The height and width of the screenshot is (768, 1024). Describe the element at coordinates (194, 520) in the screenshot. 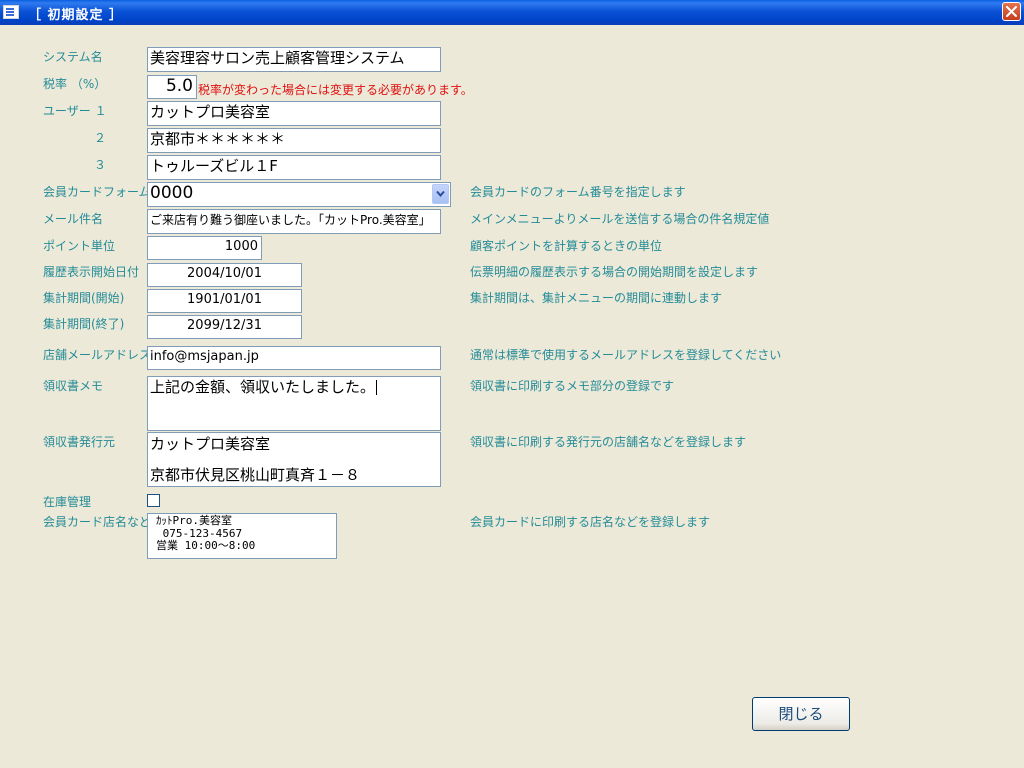

I see `card-store-line-1: ｶｯﾄPro.美容室` at that location.